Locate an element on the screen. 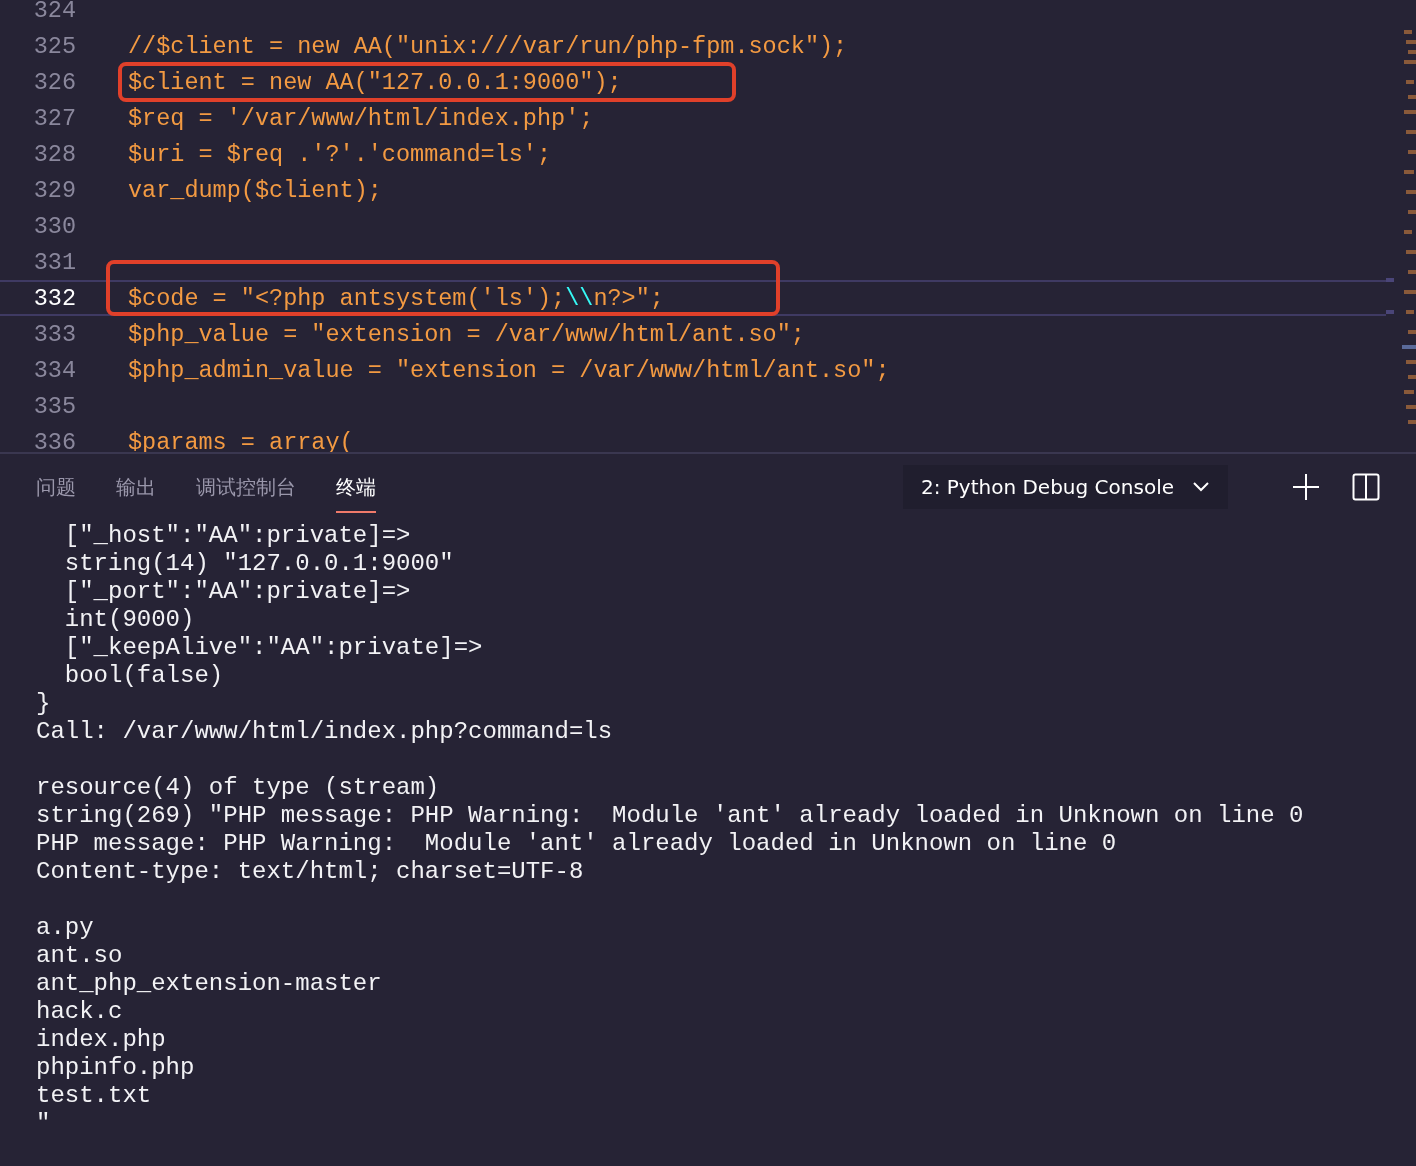 The image size is (1416, 1166). code-line: $client = new AA("127.0.0.1:9000"); is located at coordinates (375, 82).